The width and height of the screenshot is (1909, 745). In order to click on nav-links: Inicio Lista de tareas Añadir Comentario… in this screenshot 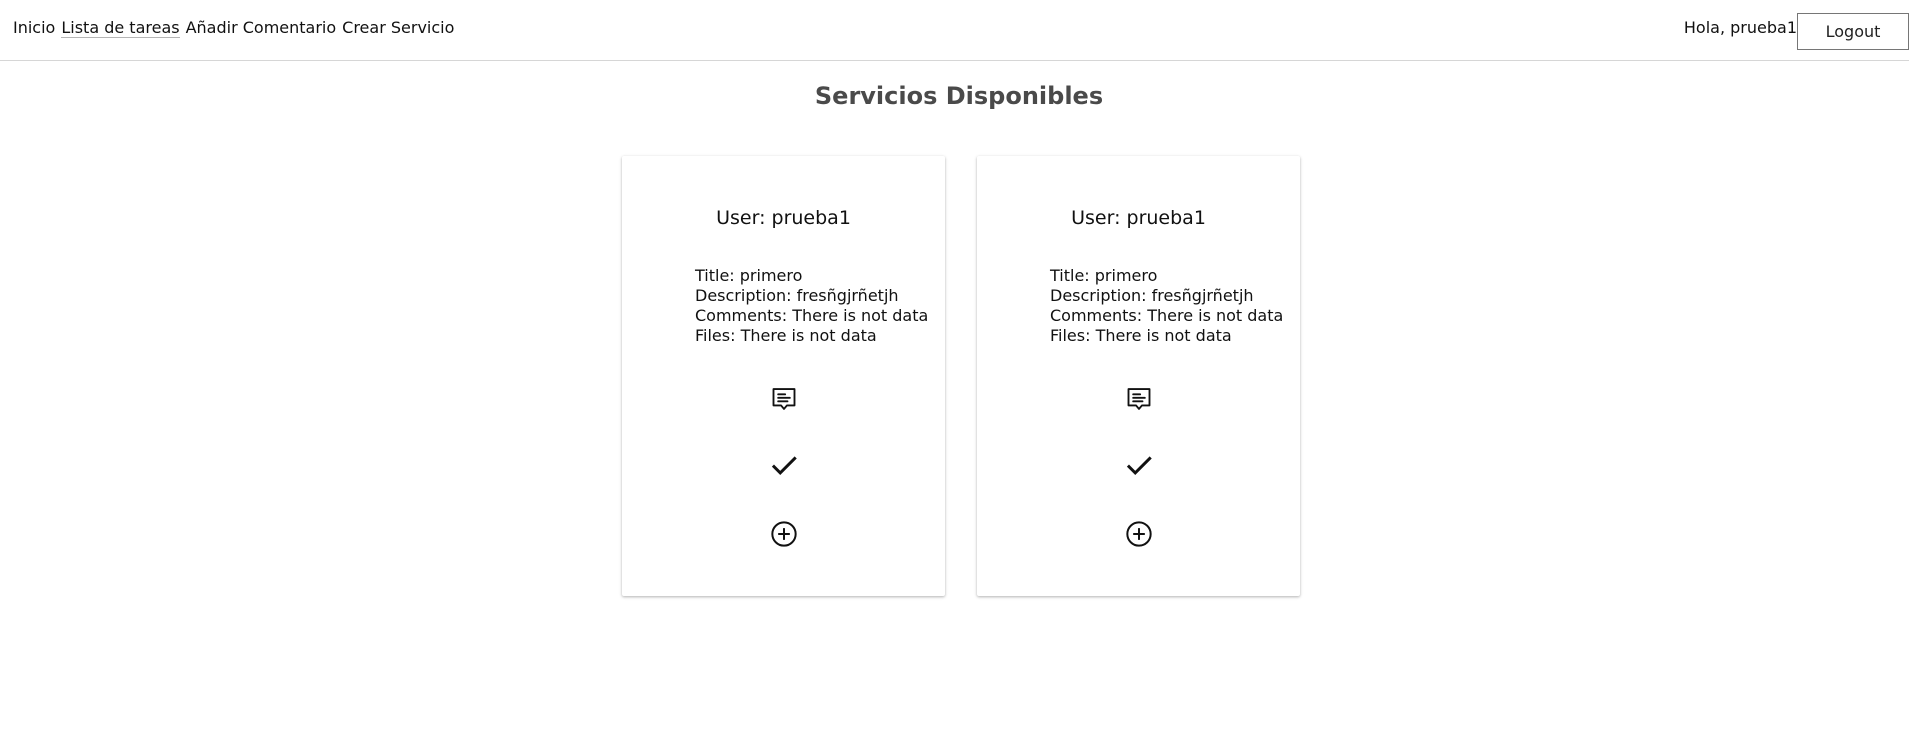, I will do `click(233, 28)`.